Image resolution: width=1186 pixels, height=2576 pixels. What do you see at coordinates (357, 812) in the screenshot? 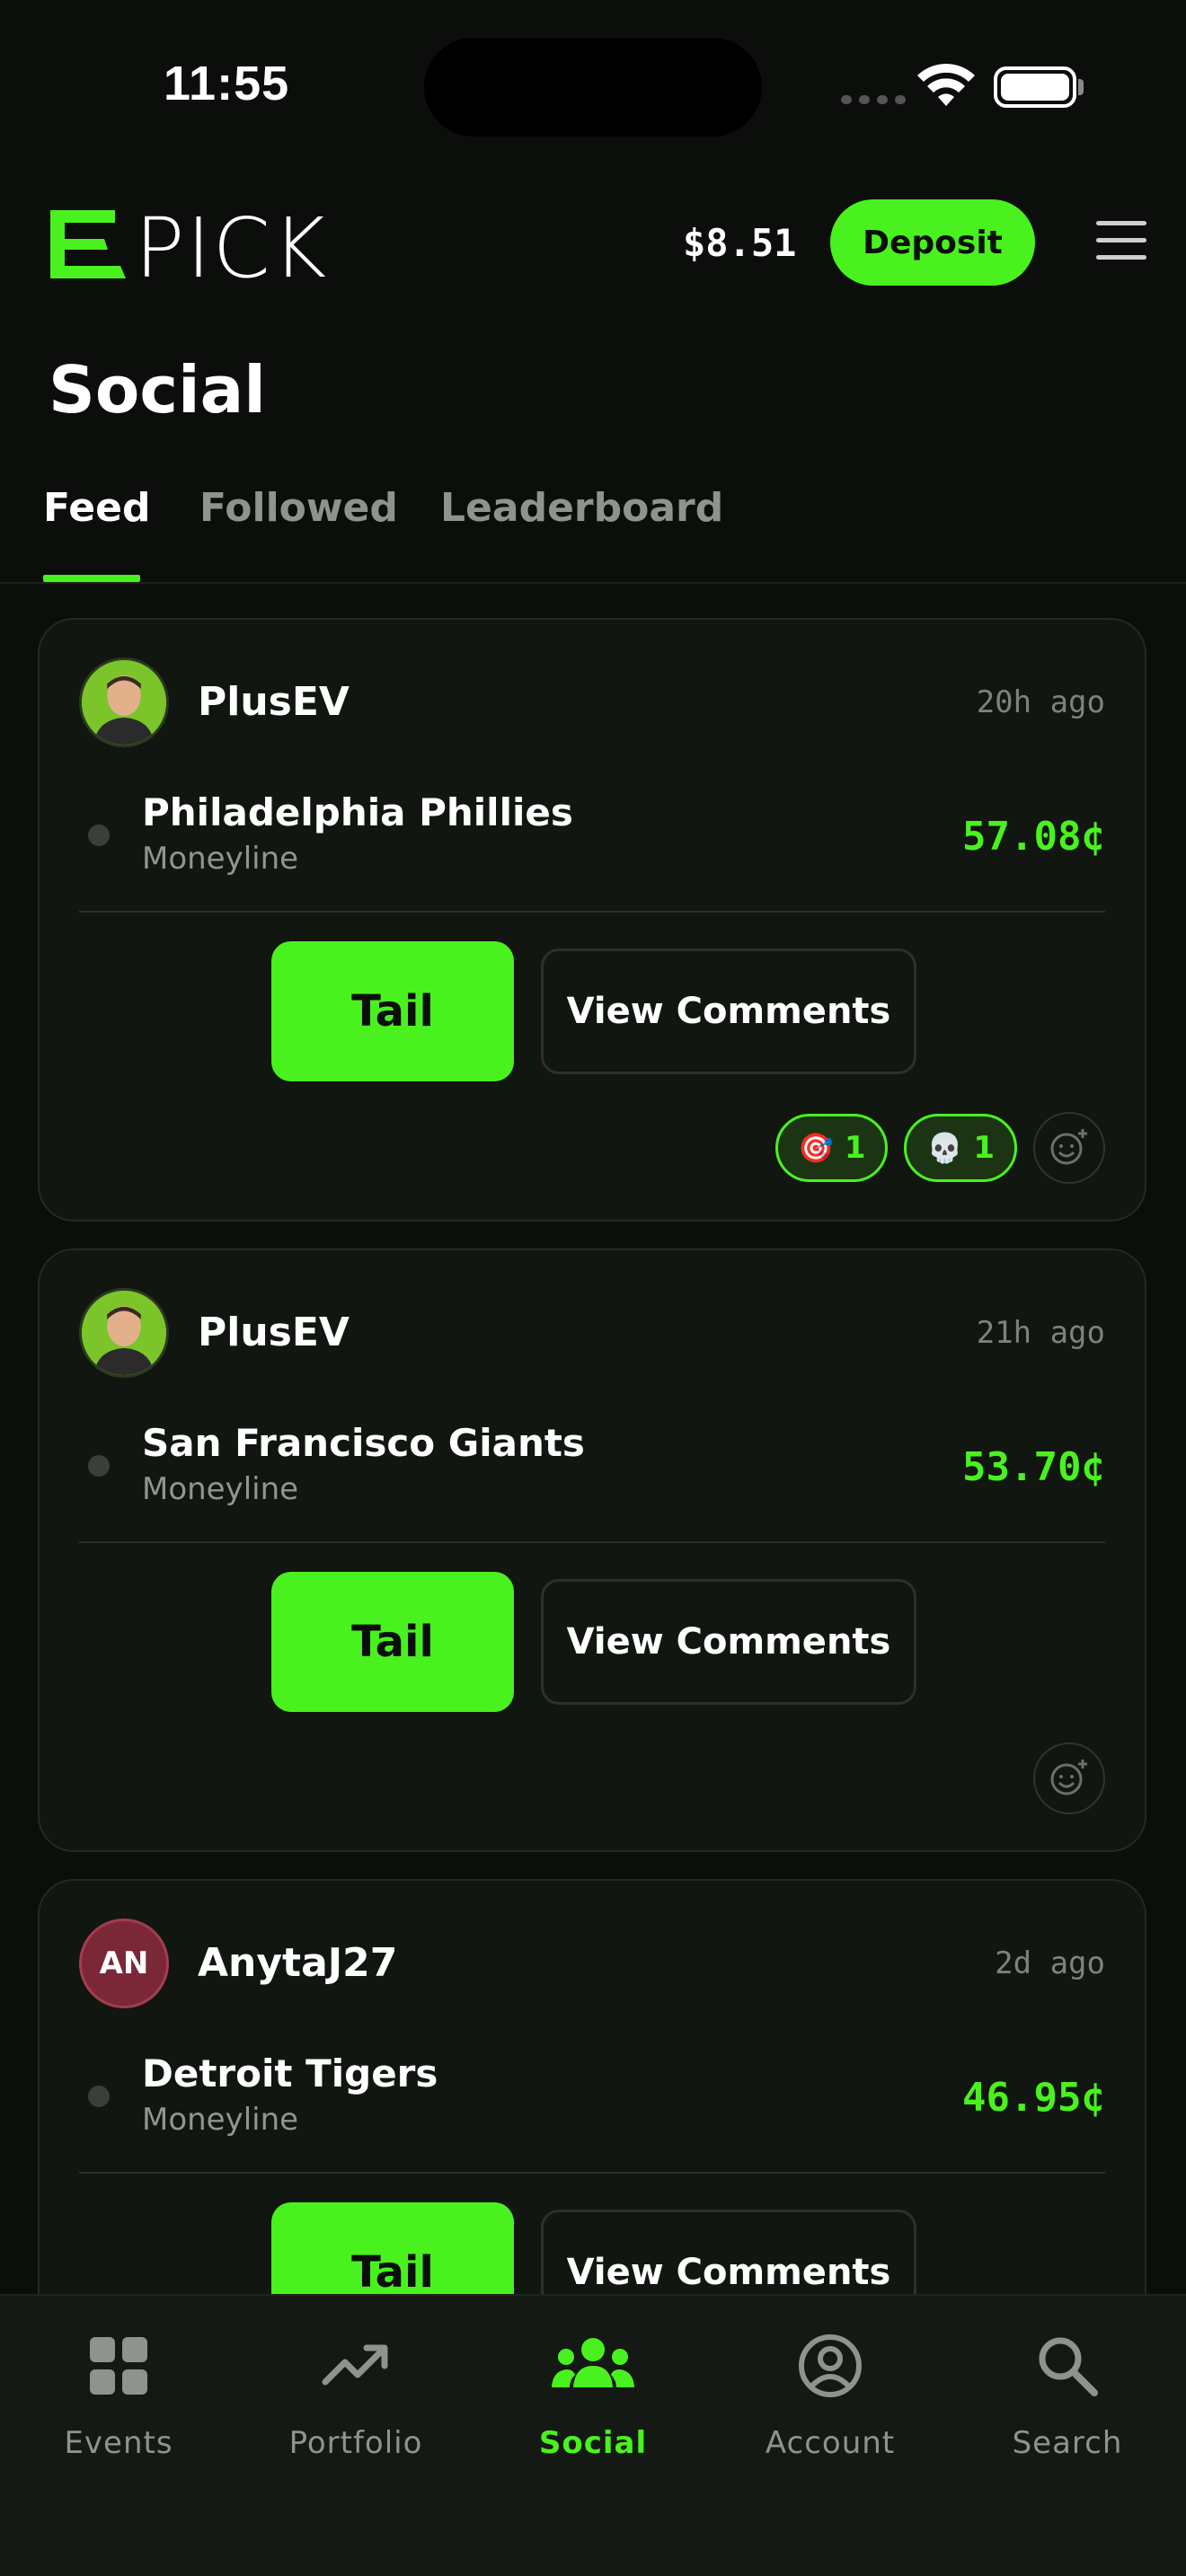
I see `pick-team: Philadelphia Phillies` at bounding box center [357, 812].